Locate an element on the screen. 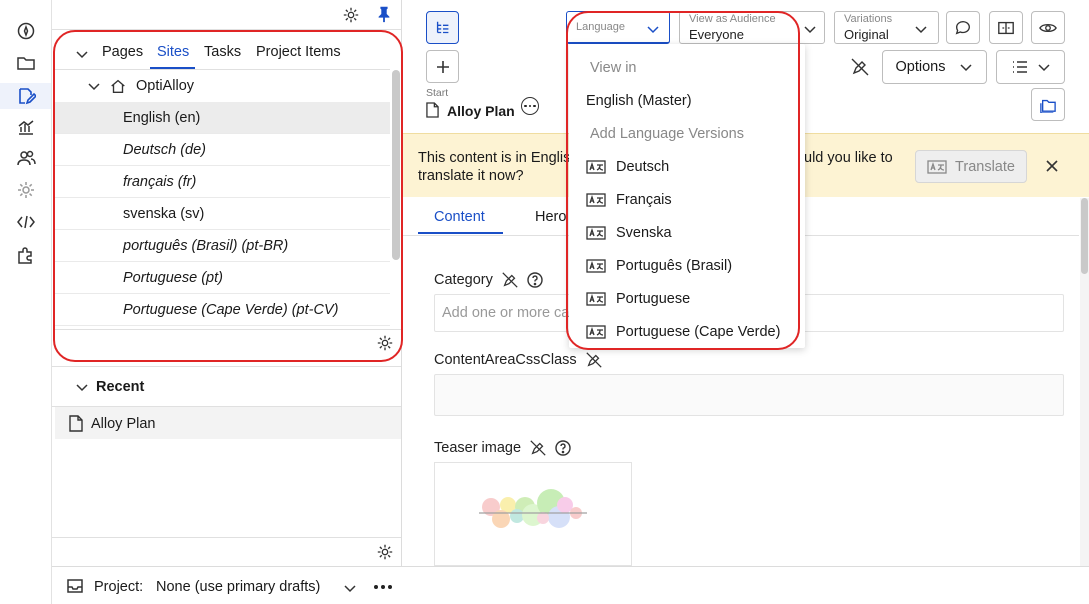  language-select-label: Language is located at coordinates (600, 27).